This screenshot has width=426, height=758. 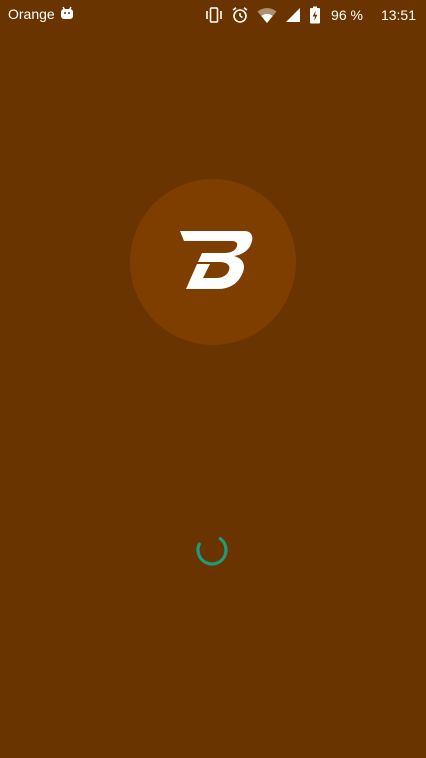 I want to click on android-notification-icon, so click(x=67, y=12).